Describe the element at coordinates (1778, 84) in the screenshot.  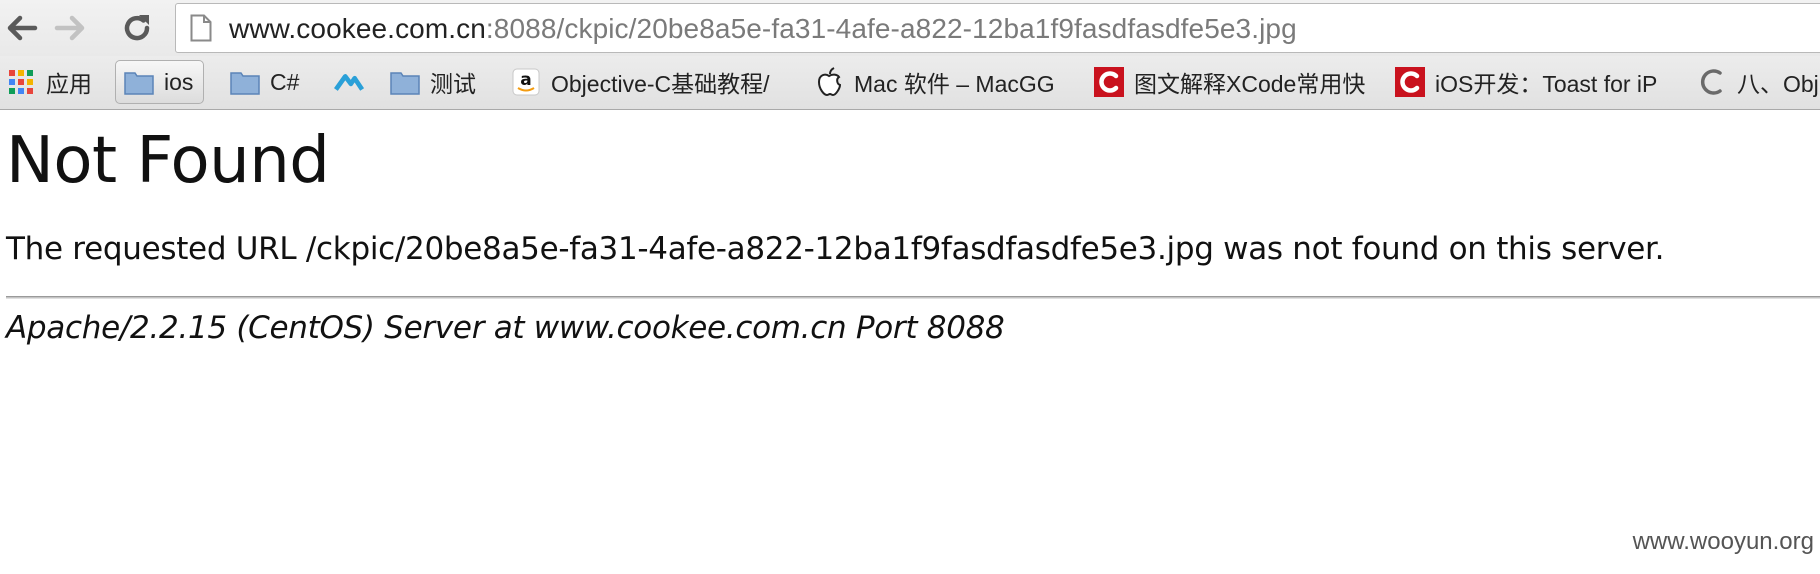
I see `bookmark-label: 八、Obj` at that location.